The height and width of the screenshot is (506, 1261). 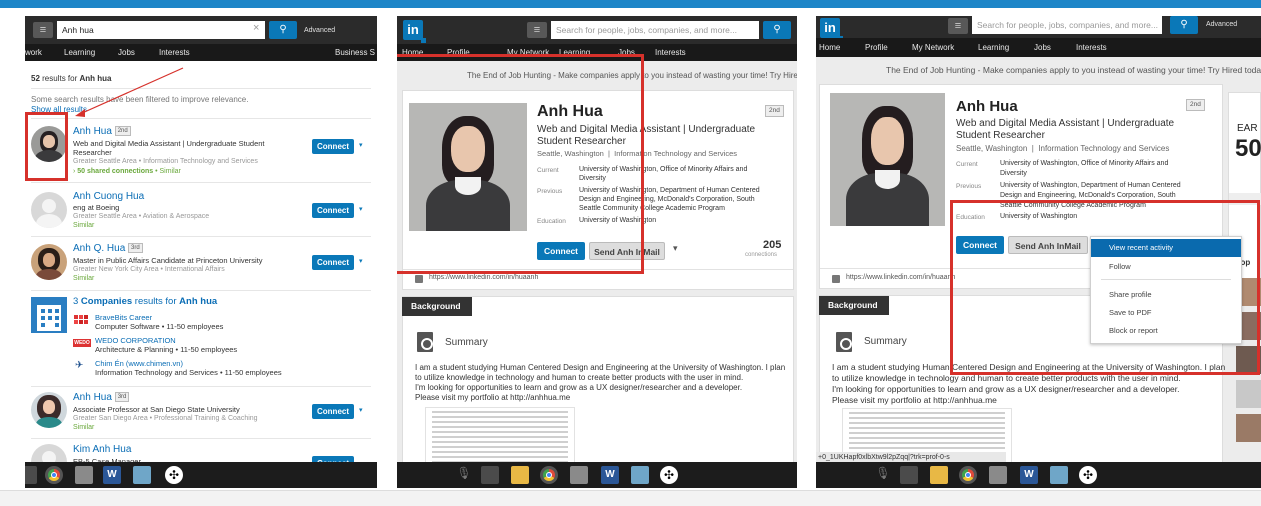 I want to click on annotation-arrow, so click(x=129, y=92).